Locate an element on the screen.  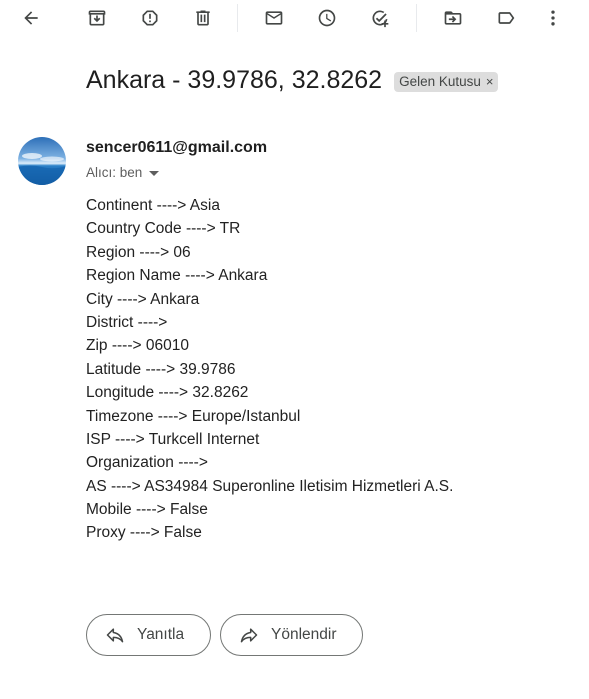
reply-icon is located at coordinates (115, 635).